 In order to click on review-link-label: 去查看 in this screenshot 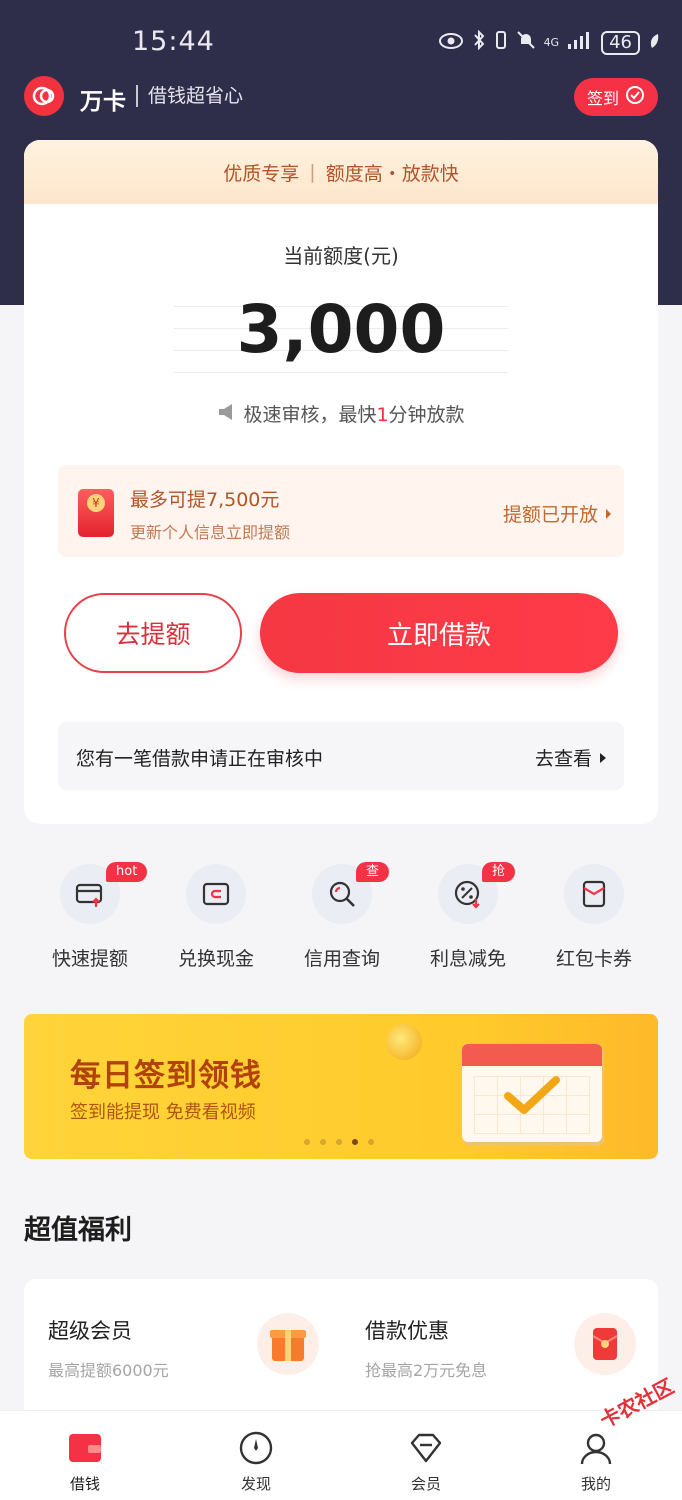, I will do `click(563, 759)`.